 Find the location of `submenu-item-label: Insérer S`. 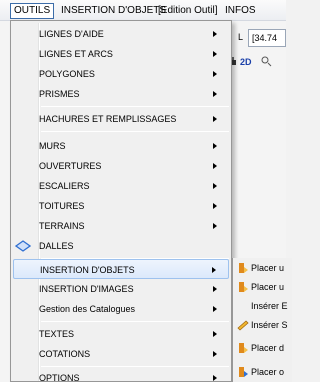

submenu-item-label: Insérer S is located at coordinates (269, 325).